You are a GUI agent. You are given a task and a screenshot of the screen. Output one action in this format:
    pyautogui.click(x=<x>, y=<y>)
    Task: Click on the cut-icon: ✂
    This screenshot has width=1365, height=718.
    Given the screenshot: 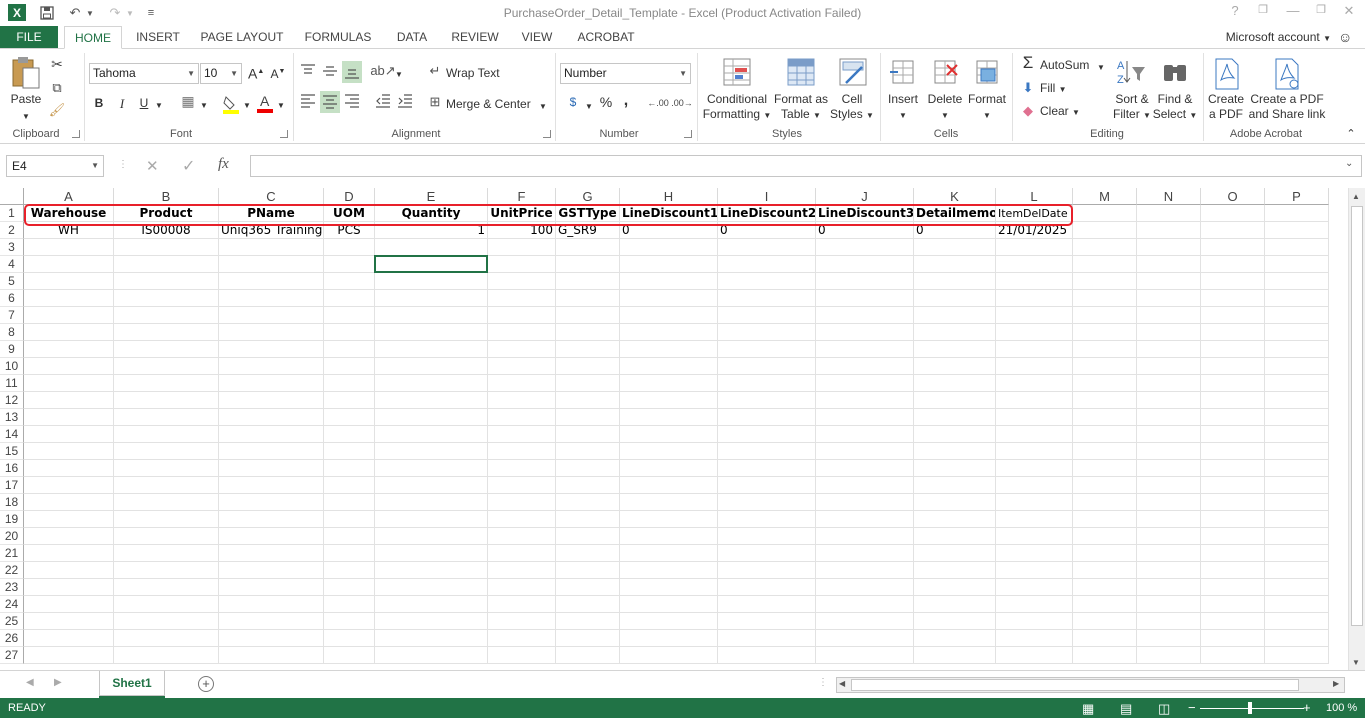 What is the action you would take?
    pyautogui.click(x=57, y=64)
    